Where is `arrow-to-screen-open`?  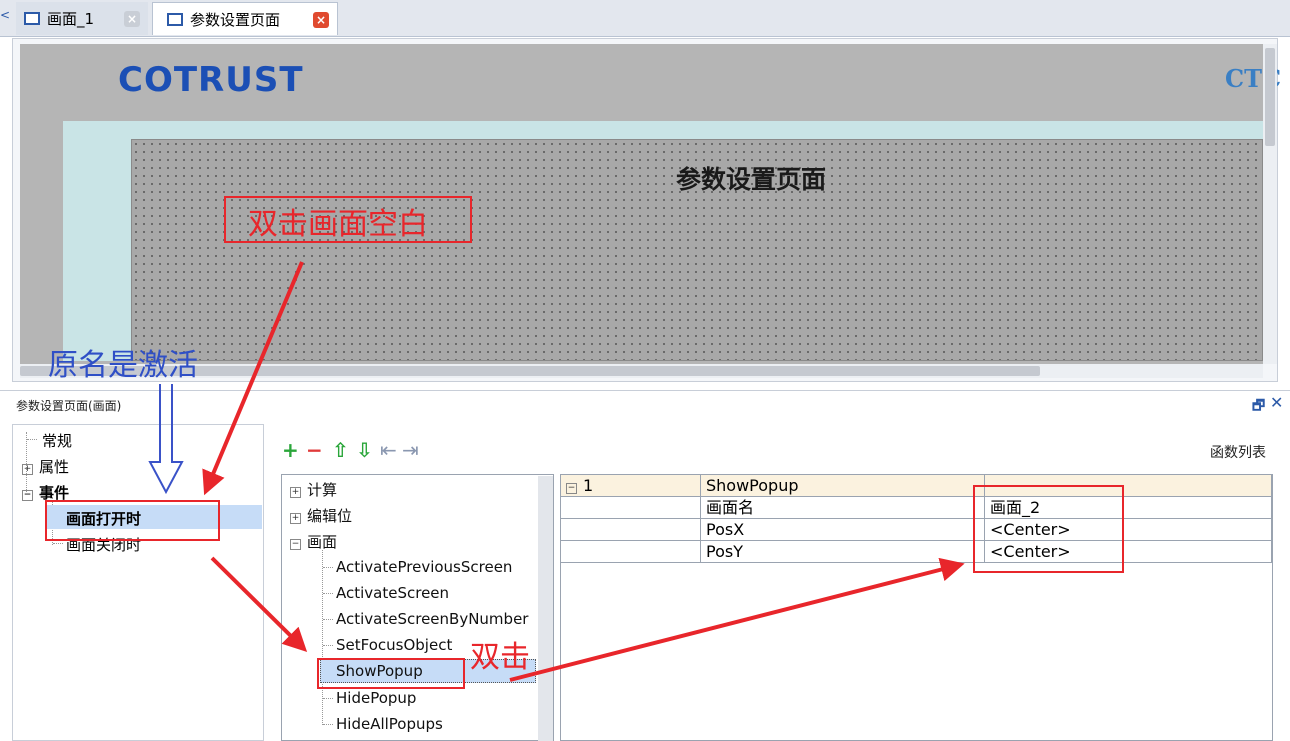
arrow-to-screen-open is located at coordinates (253, 378).